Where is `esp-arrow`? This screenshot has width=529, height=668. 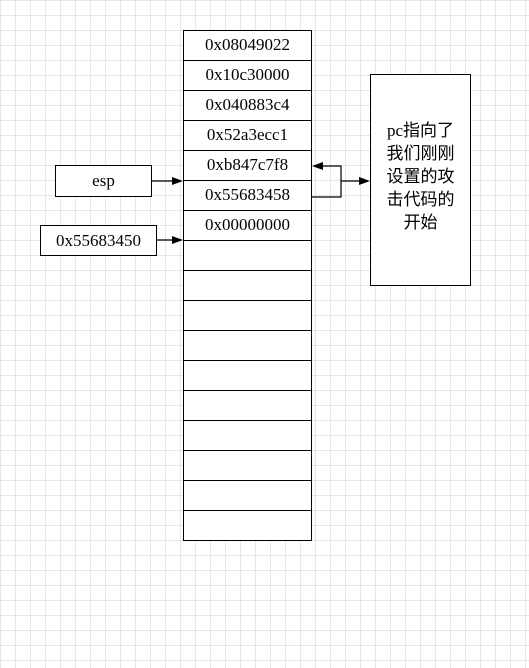 esp-arrow is located at coordinates (167, 181).